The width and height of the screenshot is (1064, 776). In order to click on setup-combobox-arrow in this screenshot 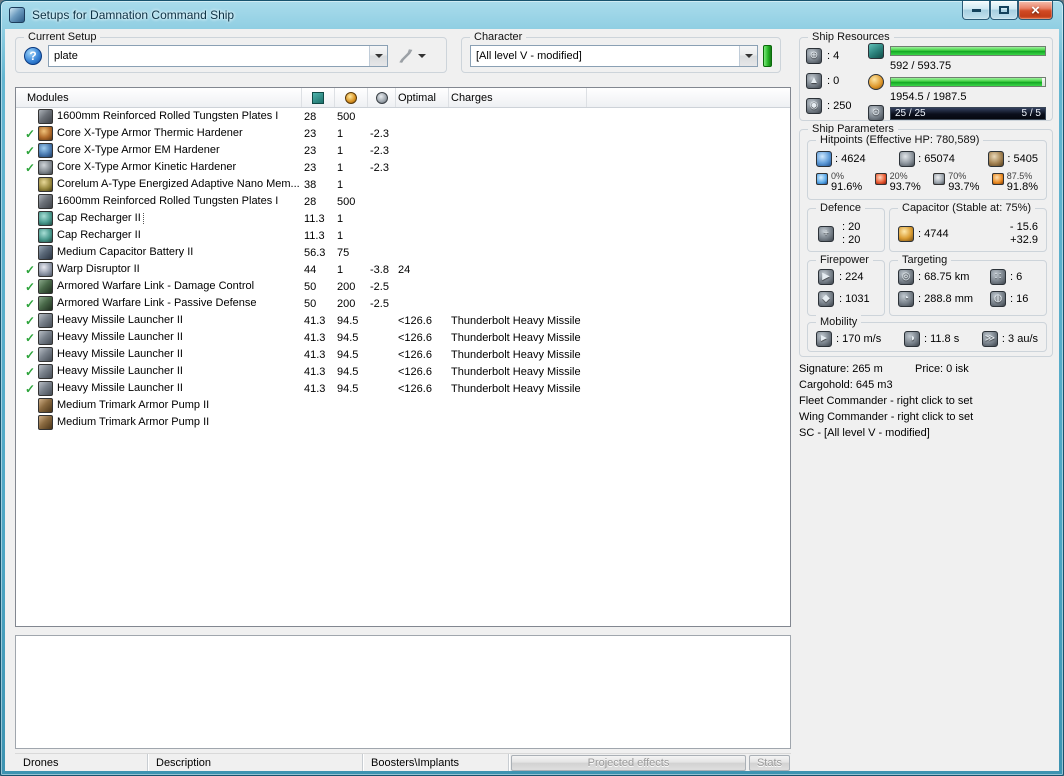, I will do `click(378, 56)`.